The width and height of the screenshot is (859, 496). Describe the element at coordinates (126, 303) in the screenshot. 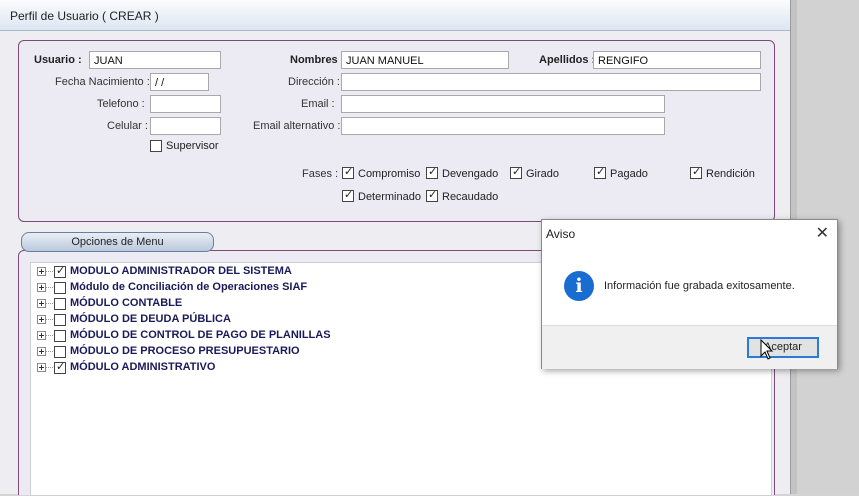

I see `tree-item-label: MÓDULO CONTABLE` at that location.